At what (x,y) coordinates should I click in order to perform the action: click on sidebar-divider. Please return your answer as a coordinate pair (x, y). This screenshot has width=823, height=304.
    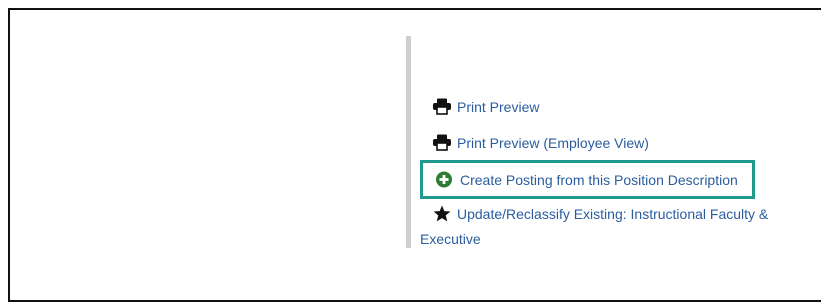
    Looking at the image, I should click on (408, 142).